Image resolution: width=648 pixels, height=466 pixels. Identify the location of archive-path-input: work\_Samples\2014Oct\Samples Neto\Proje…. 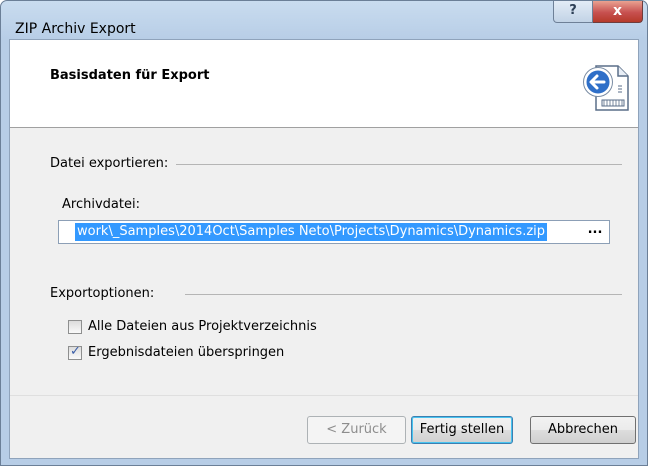
(334, 232).